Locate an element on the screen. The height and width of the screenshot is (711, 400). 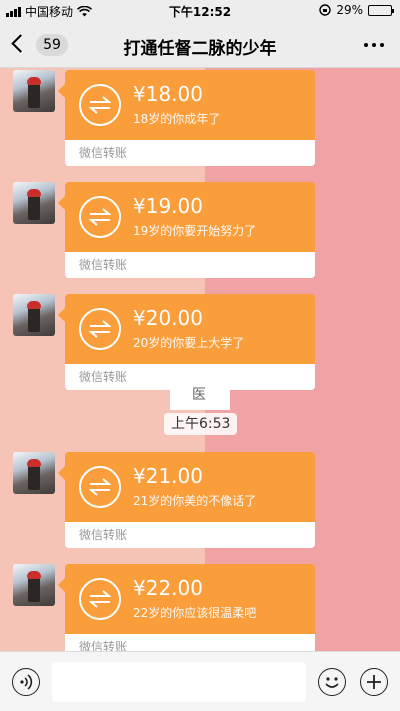
input-bar is located at coordinates (200, 681).